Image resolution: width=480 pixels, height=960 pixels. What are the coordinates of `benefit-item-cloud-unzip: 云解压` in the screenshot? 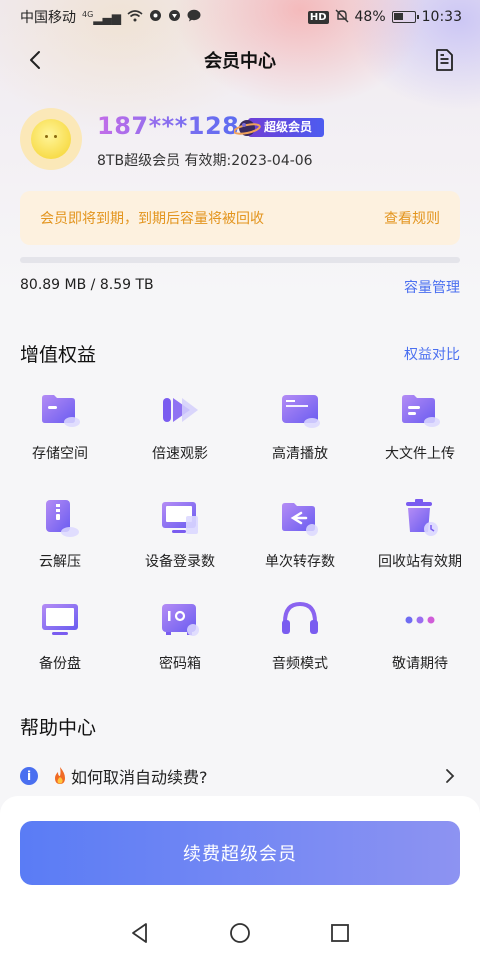 It's located at (60, 536).